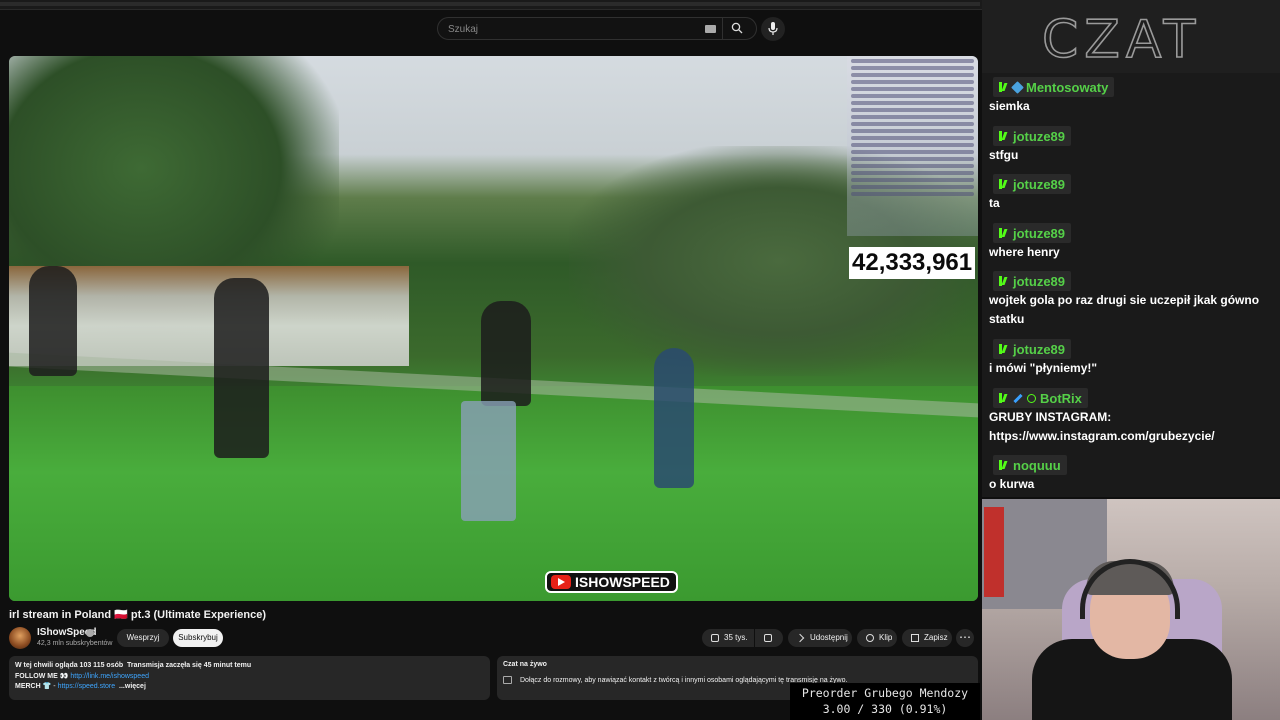 This screenshot has height=720, width=1280. I want to click on chat-username: noquuu, so click(1037, 465).